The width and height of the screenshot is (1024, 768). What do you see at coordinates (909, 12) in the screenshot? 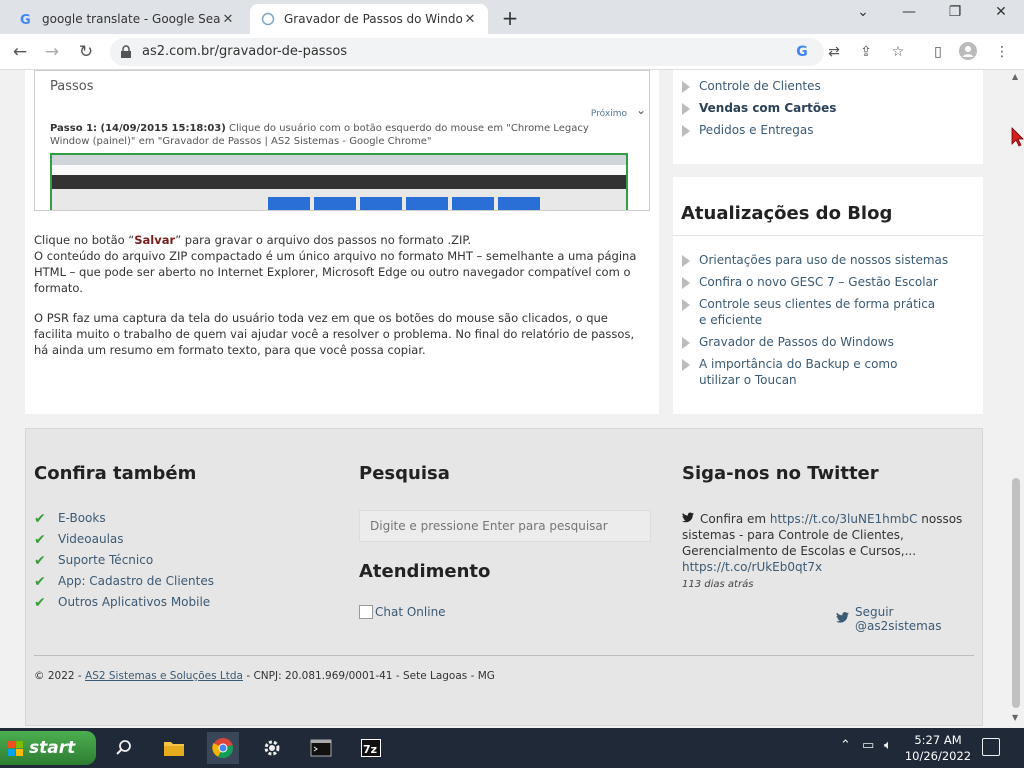
I see `minimize-button: —` at bounding box center [909, 12].